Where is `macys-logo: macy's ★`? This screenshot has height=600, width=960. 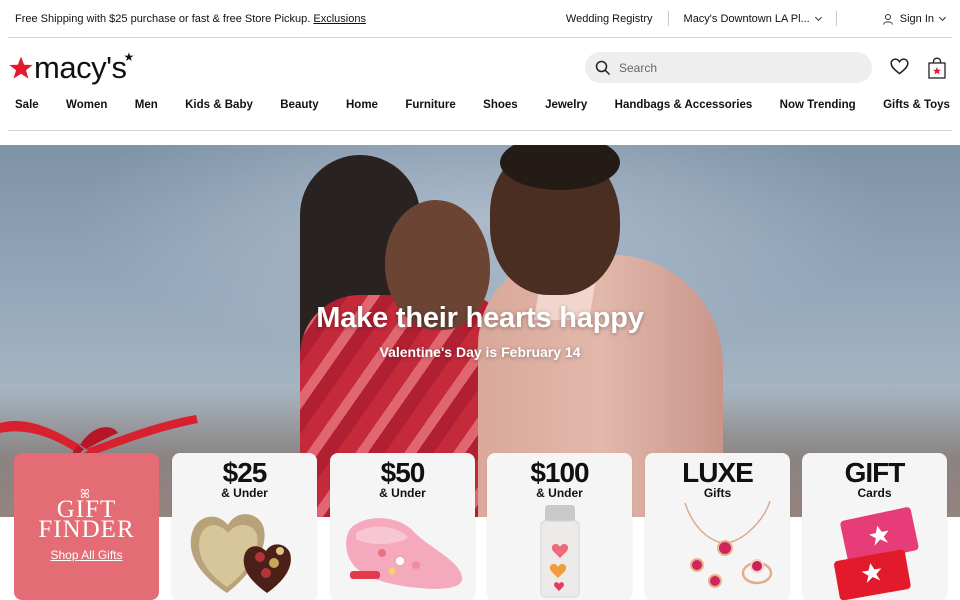 macys-logo: macy's ★ is located at coordinates (71, 67).